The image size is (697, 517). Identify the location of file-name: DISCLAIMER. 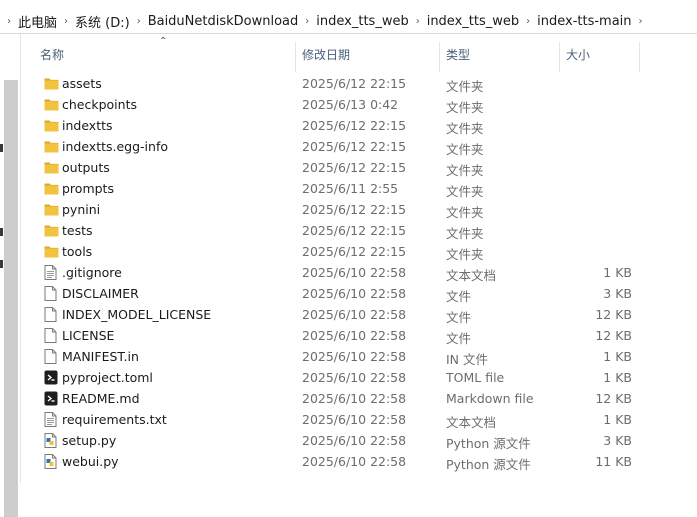
(100, 293).